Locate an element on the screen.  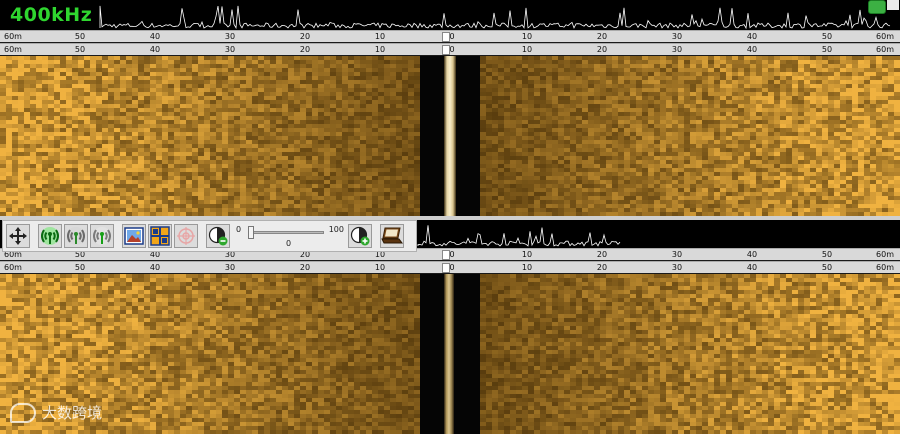
slider-track is located at coordinates (286, 232).